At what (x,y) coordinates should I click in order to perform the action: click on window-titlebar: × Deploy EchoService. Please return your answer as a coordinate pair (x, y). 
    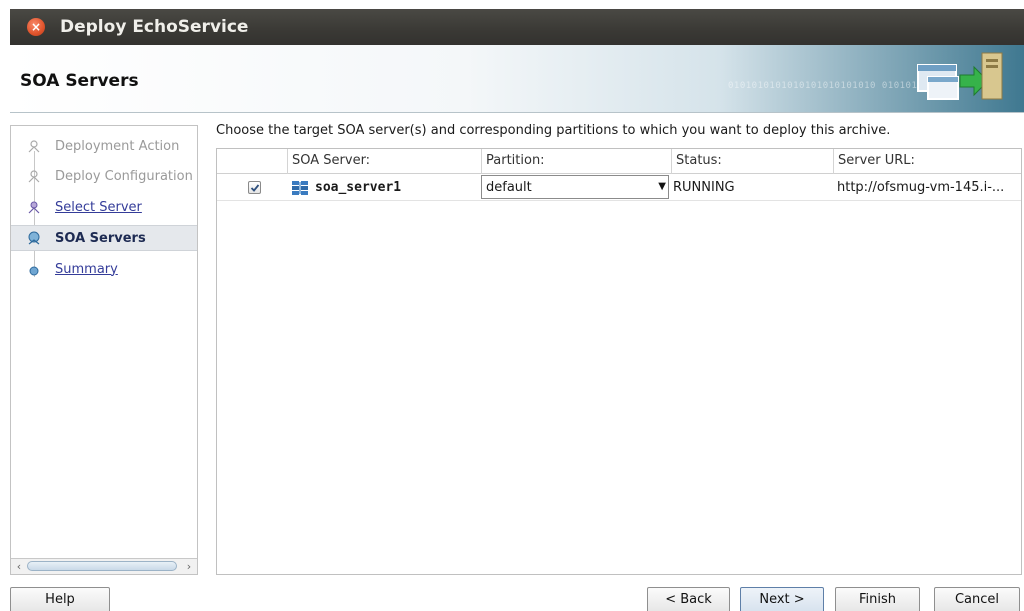
    Looking at the image, I should click on (517, 27).